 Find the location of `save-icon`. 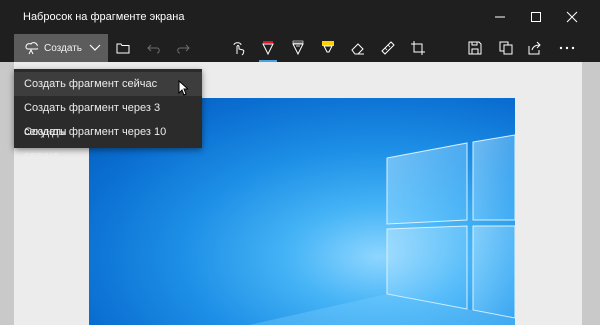

save-icon is located at coordinates (475, 48).